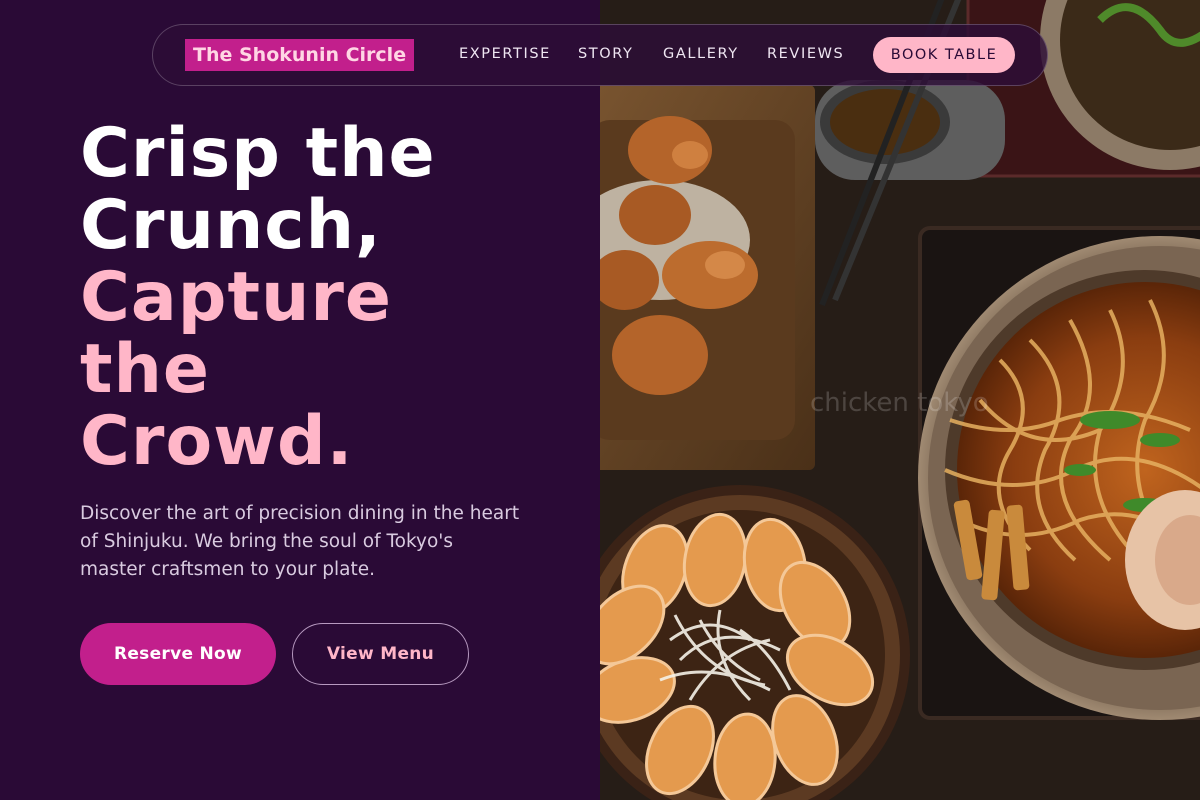 This screenshot has height=800, width=1200. Describe the element at coordinates (231, 225) in the screenshot. I see `headline-line-2: Crunch,` at that location.